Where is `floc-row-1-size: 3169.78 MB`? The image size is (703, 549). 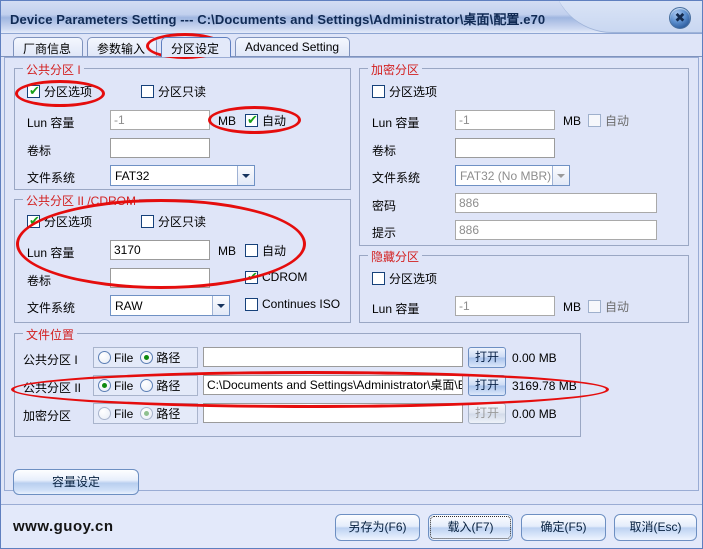 floc-row-1-size: 3169.78 MB is located at coordinates (544, 386).